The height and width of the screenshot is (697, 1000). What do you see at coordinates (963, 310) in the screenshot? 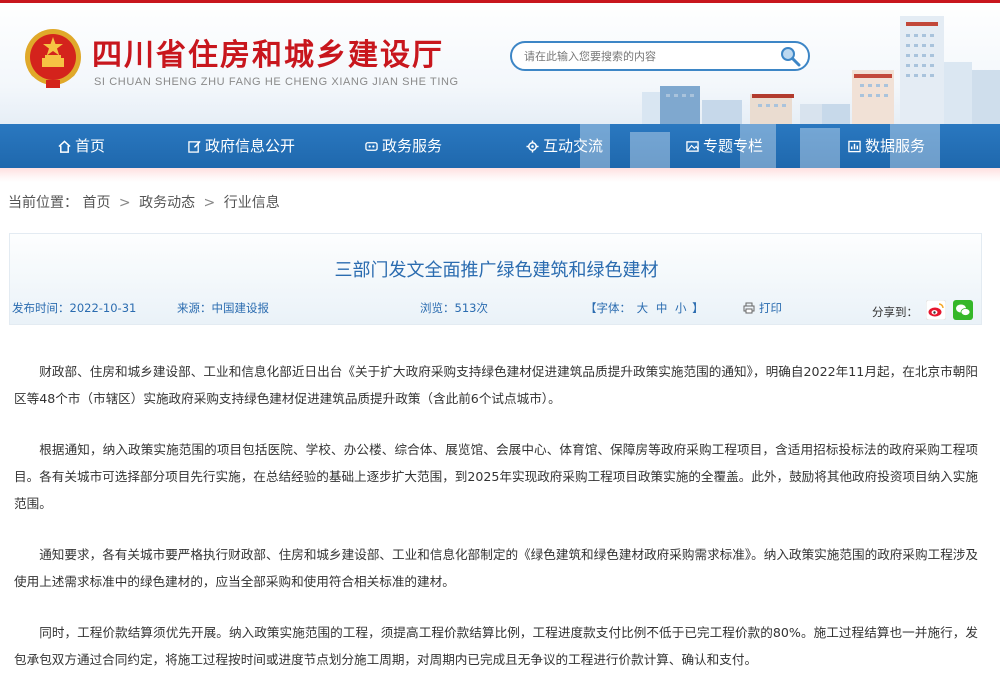
I see `wechat-icon` at bounding box center [963, 310].